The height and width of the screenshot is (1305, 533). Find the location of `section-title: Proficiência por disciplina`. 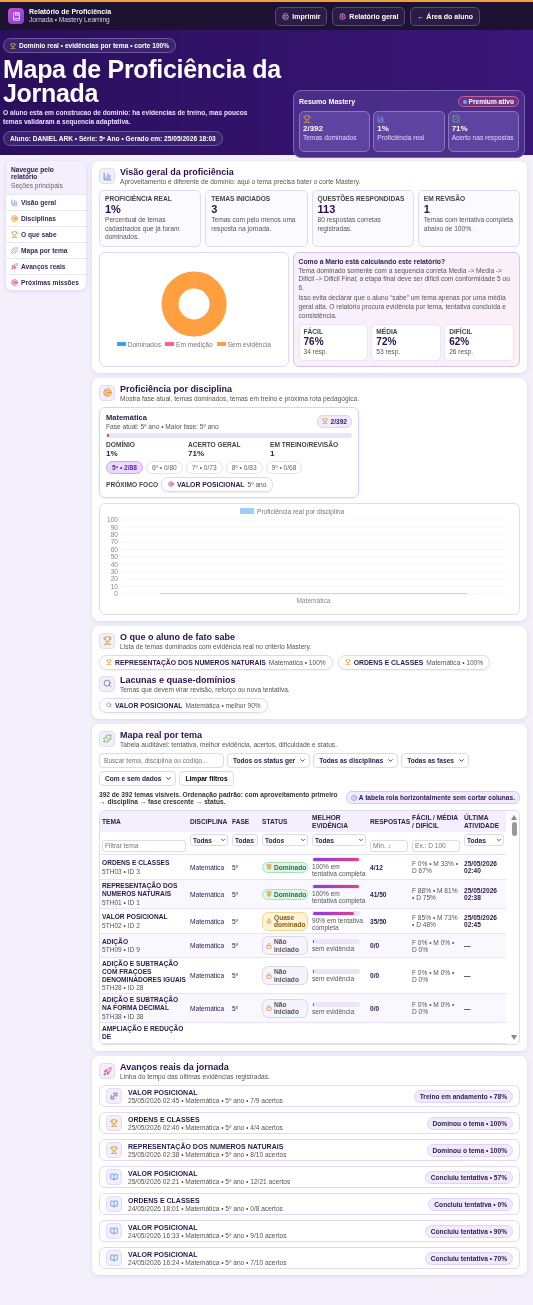

section-title: Proficiência por disciplina is located at coordinates (177, 388).